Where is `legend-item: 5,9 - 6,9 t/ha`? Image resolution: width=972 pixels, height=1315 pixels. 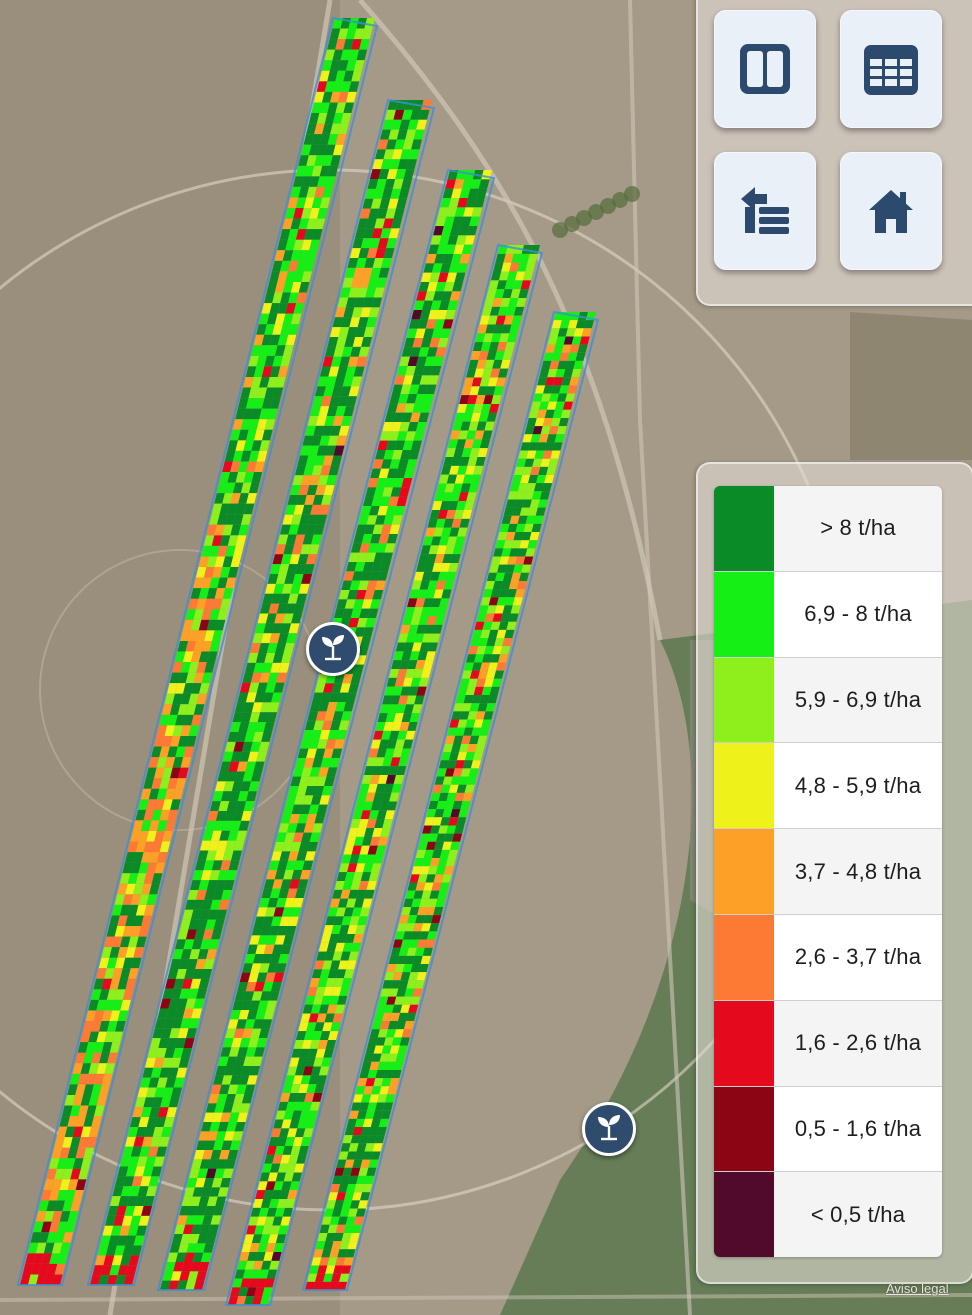
legend-item: 5,9 - 6,9 t/ha is located at coordinates (828, 700).